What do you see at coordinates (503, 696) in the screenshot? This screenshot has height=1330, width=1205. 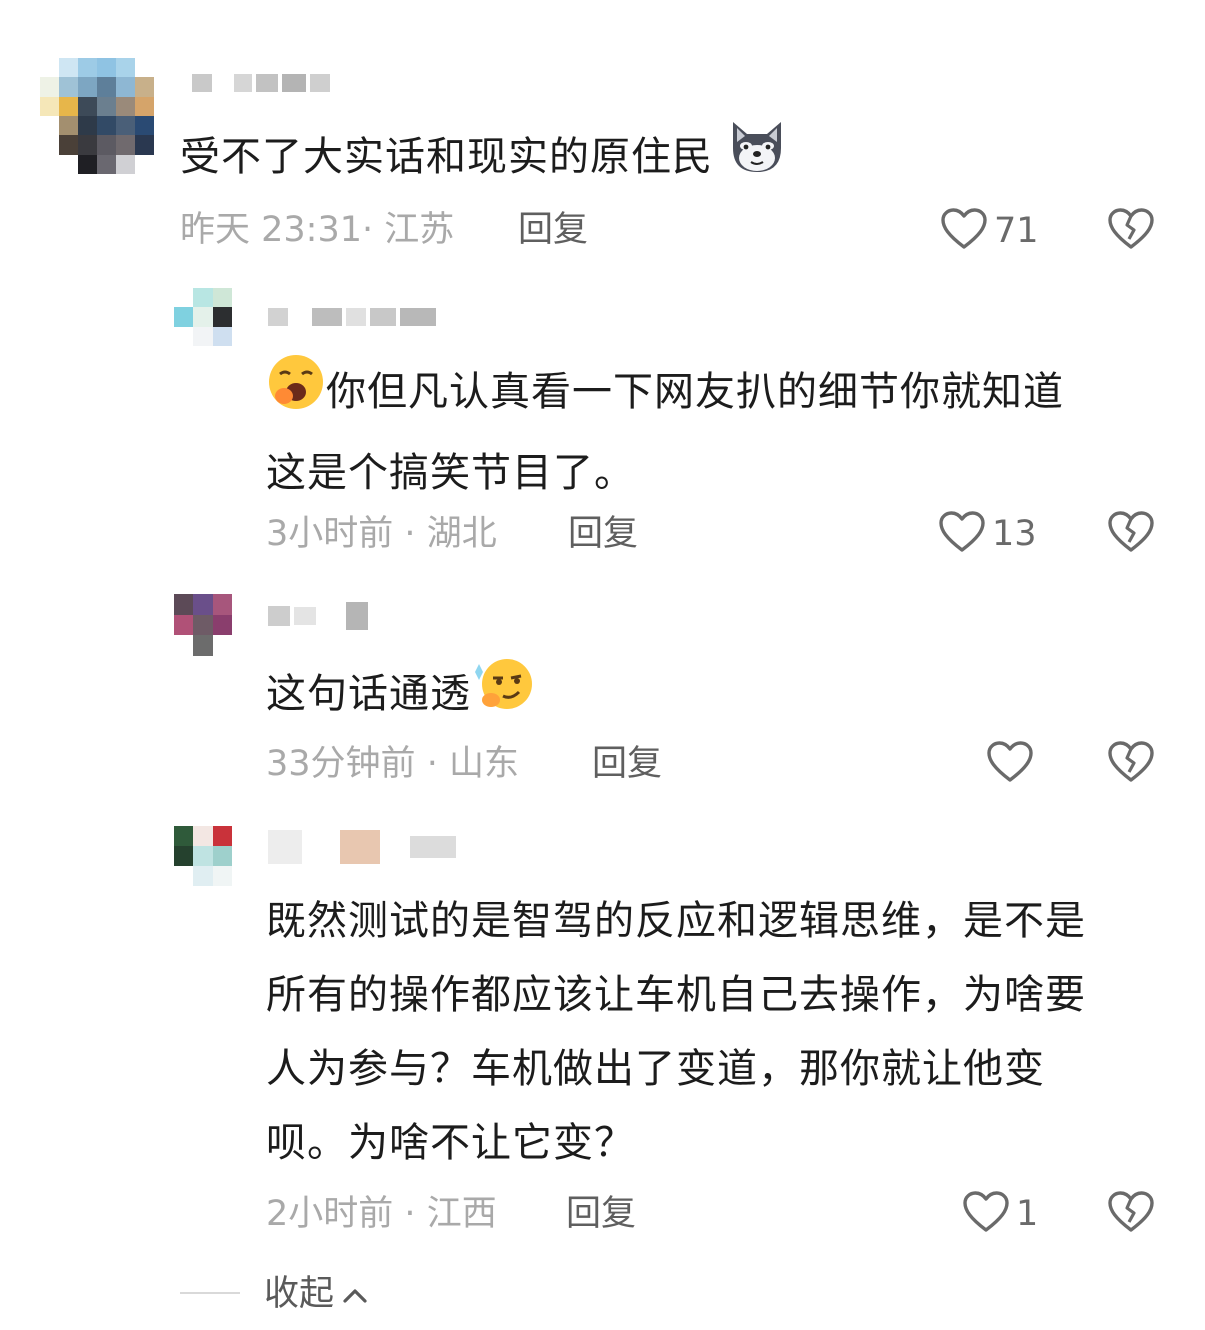 I see `smirking-thinking-emoji` at bounding box center [503, 696].